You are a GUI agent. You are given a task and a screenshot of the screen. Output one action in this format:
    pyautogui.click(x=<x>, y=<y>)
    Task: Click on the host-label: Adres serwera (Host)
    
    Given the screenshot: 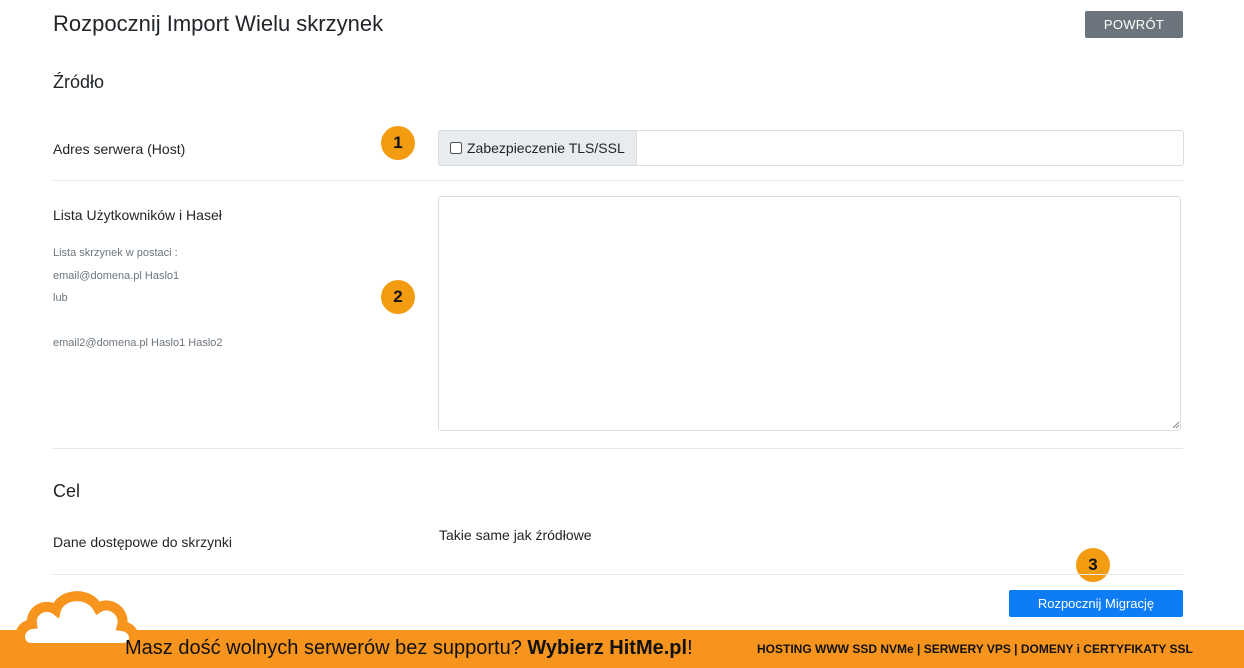 What is the action you would take?
    pyautogui.click(x=119, y=149)
    